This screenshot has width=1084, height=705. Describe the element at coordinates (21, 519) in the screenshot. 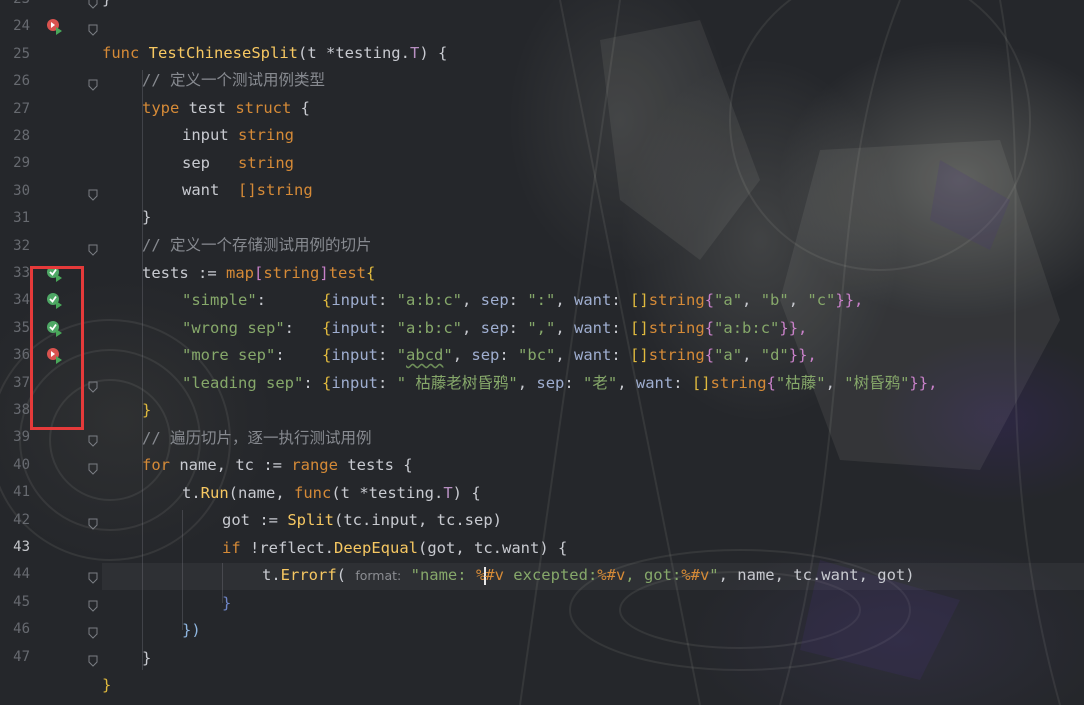

I see `line-number: 42` at that location.